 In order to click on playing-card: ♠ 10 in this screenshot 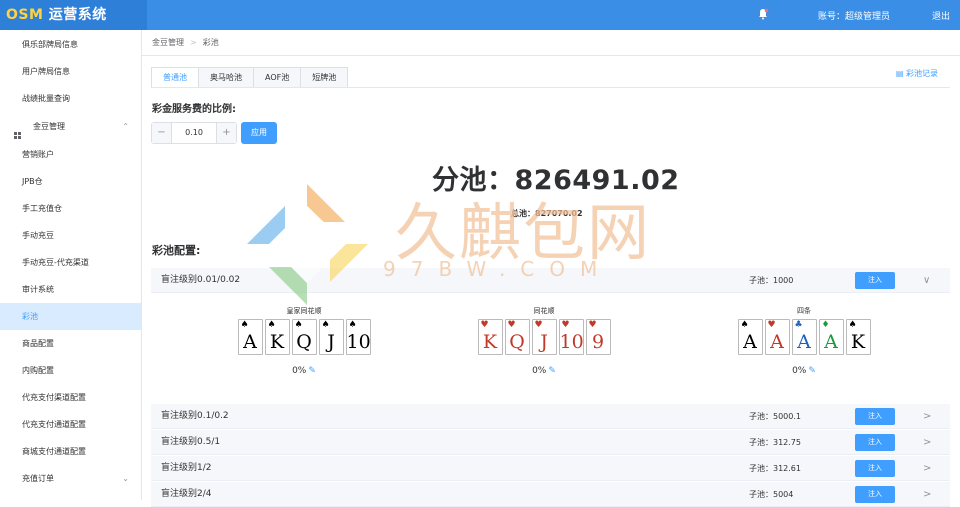, I will do `click(358, 337)`.